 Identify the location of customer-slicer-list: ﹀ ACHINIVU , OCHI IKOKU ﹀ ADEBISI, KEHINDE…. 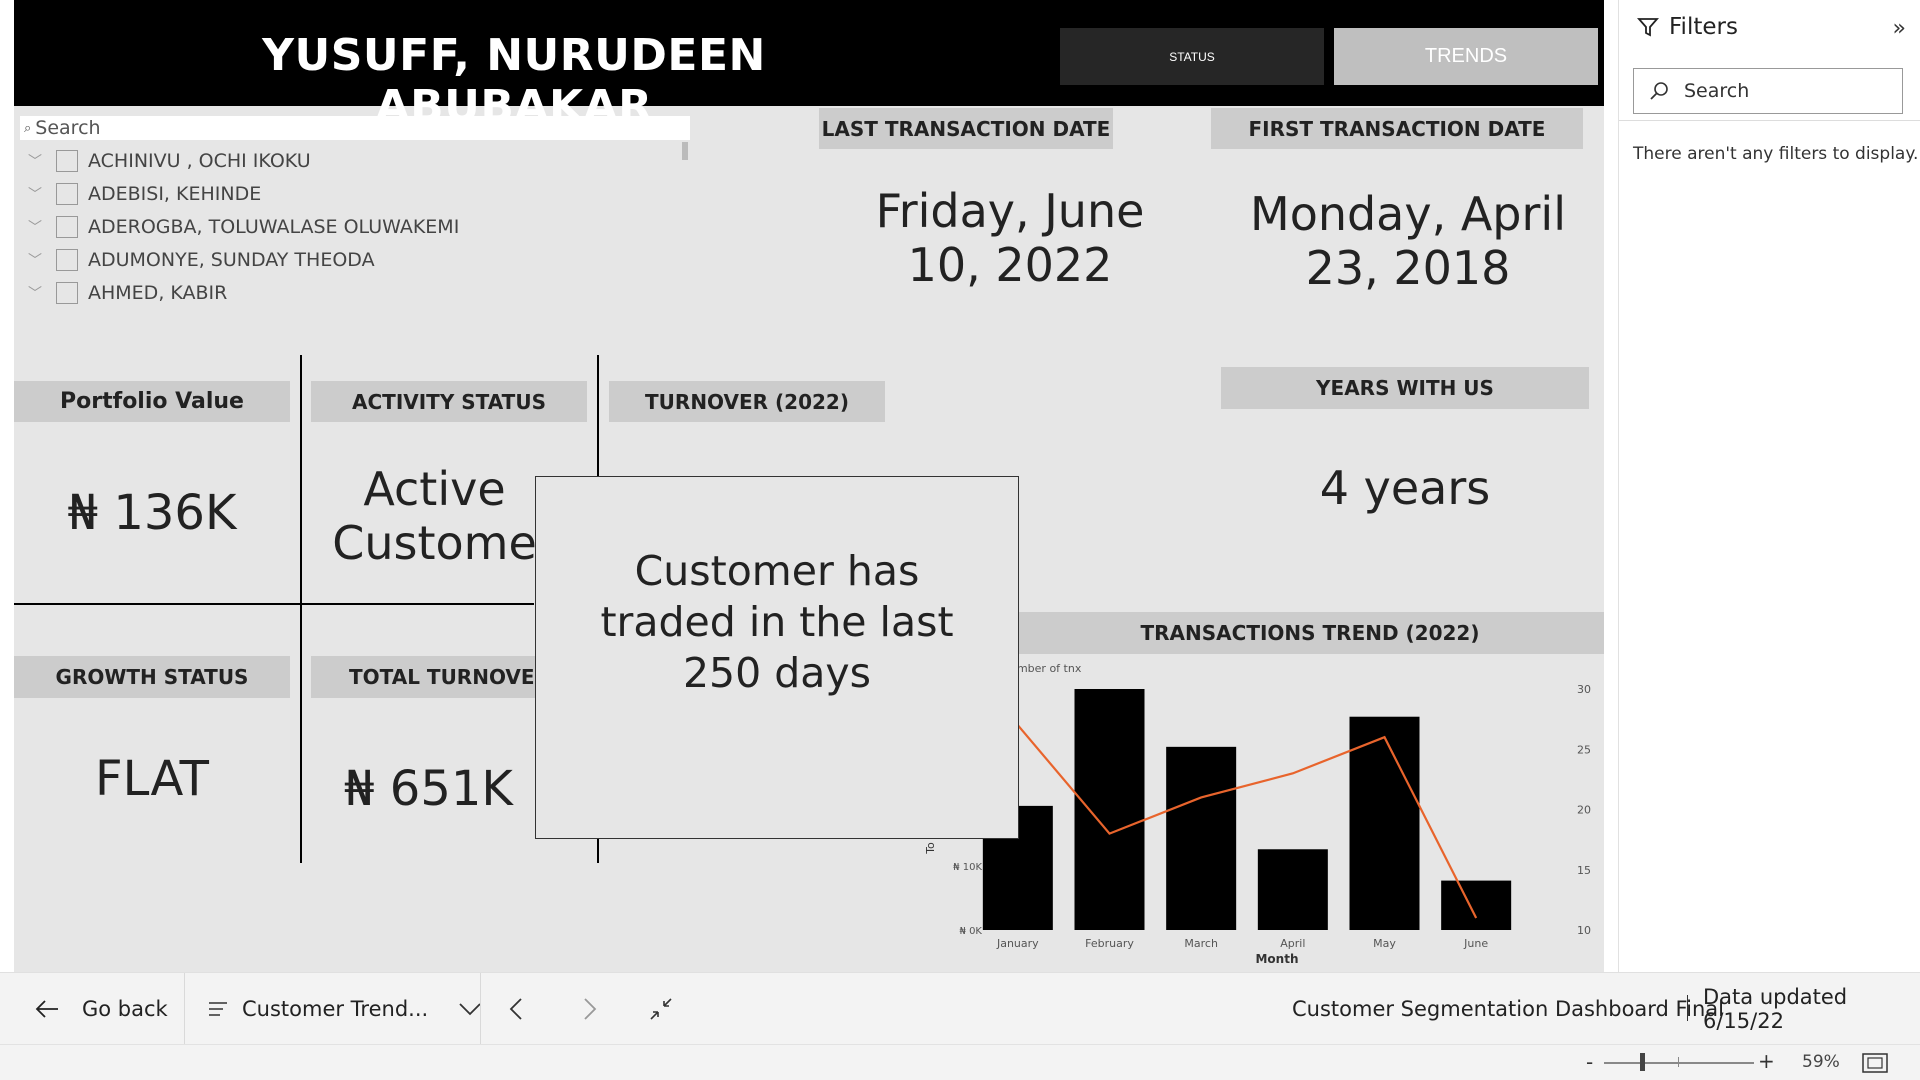
(360, 226).